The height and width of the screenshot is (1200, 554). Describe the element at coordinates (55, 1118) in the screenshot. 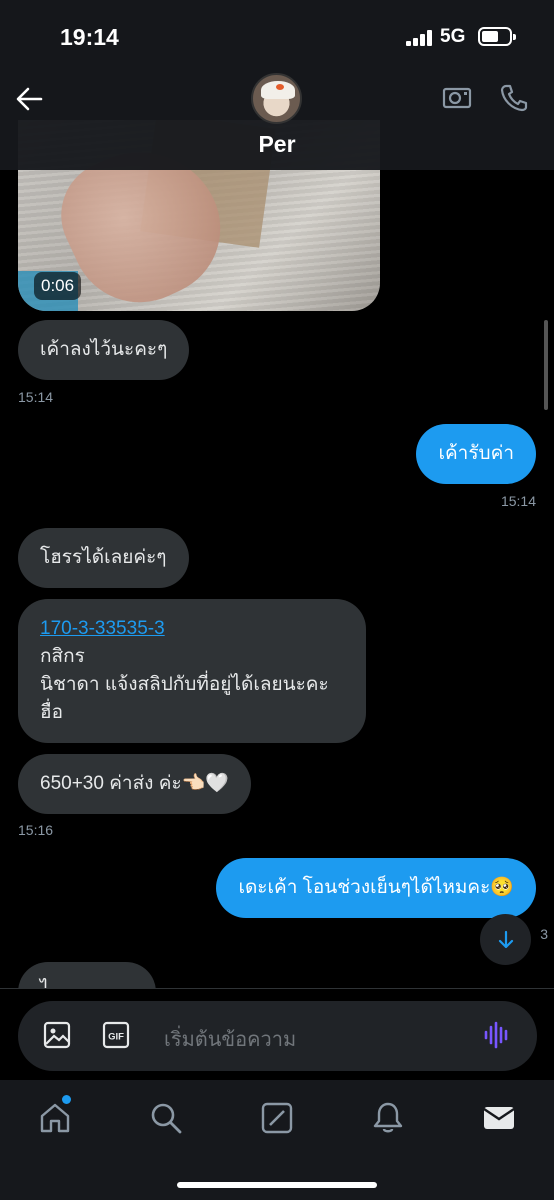

I see `home-icon` at that location.